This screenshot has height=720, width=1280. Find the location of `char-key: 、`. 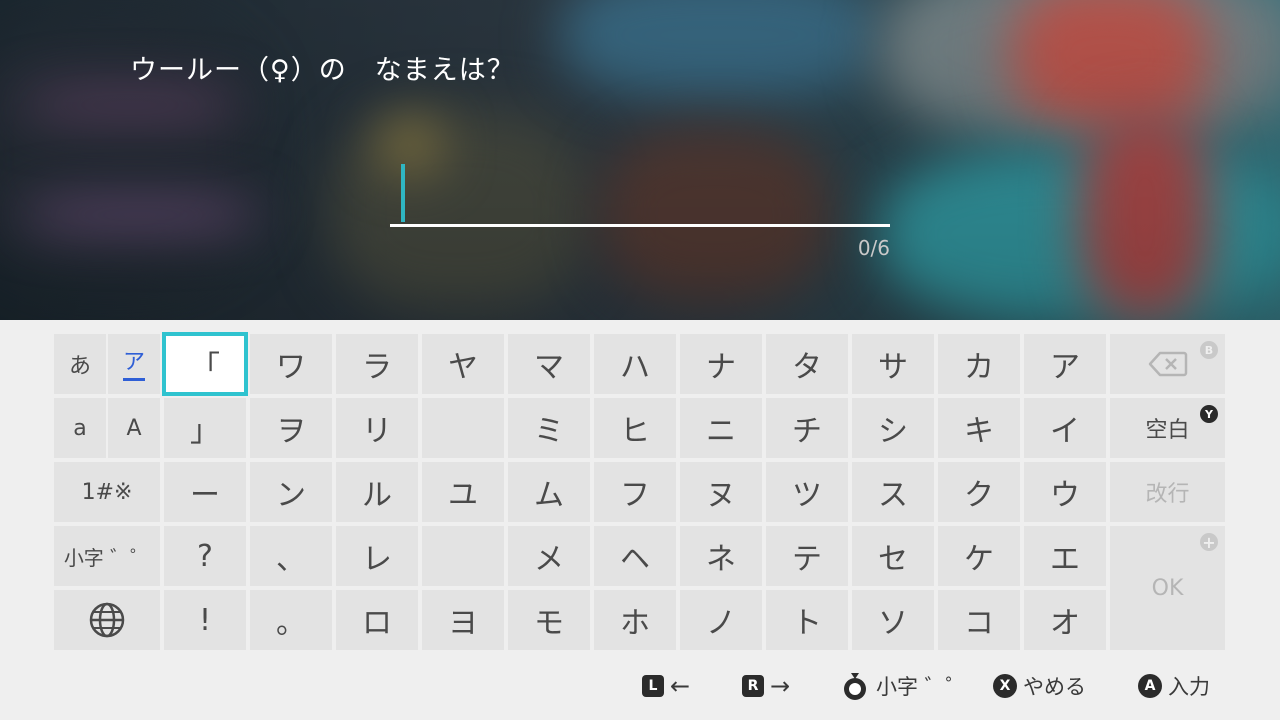

char-key: 、 is located at coordinates (291, 556).